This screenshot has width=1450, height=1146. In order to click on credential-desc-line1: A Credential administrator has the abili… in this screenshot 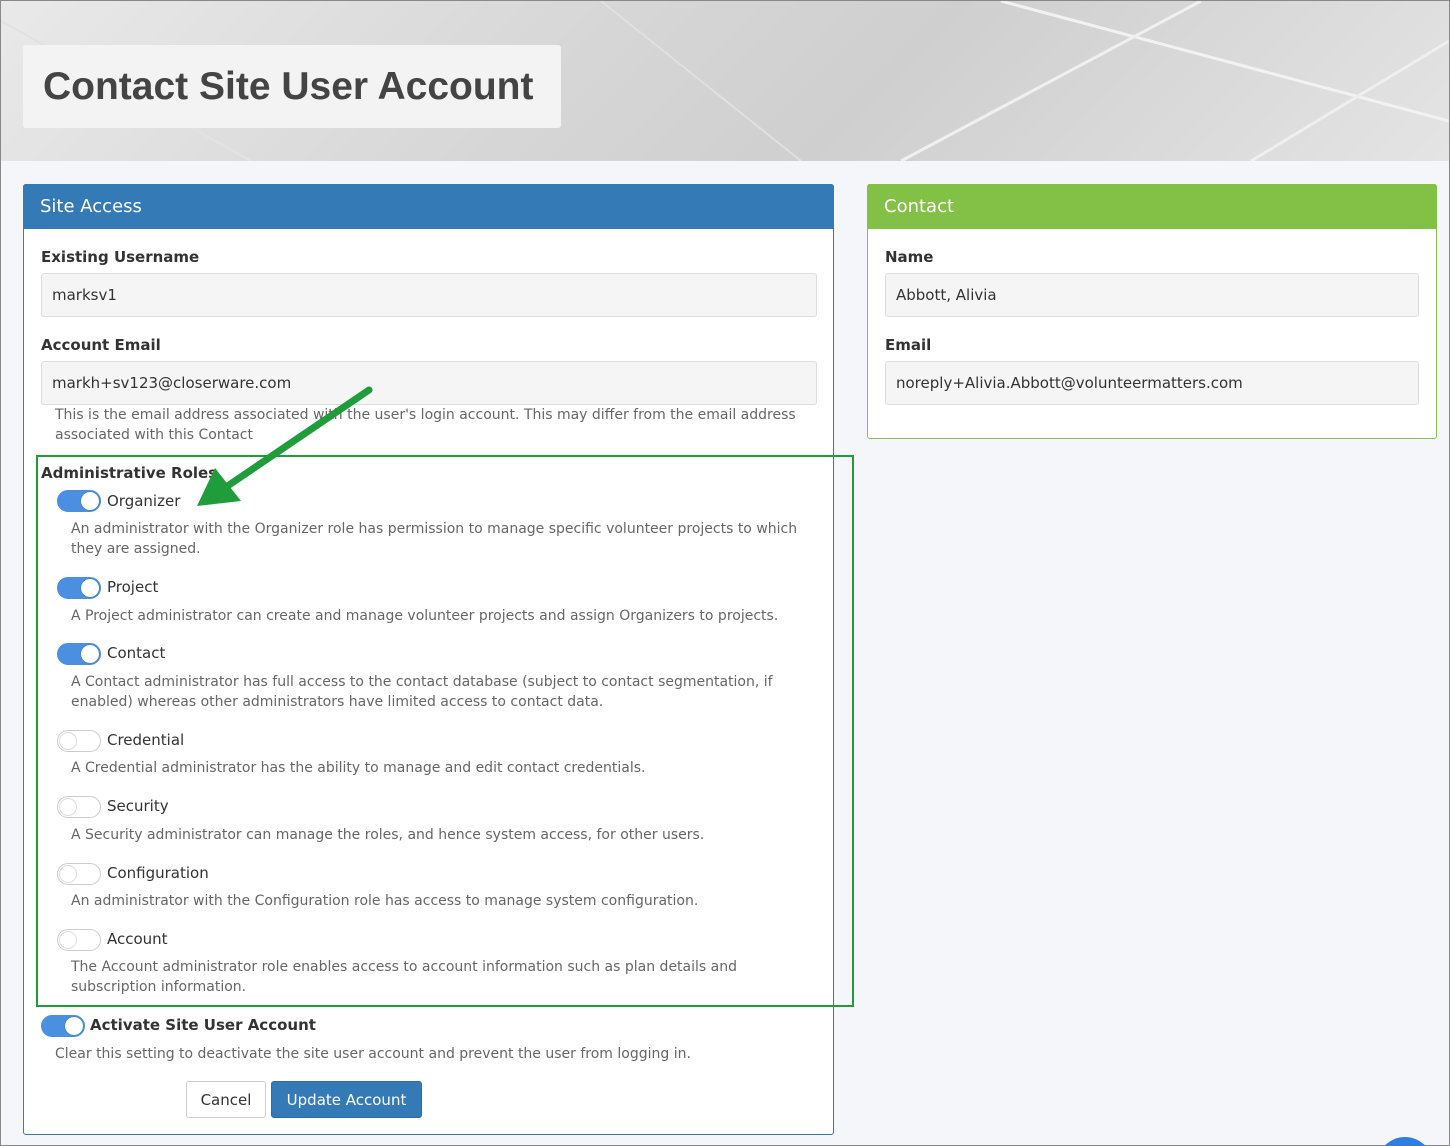, I will do `click(358, 768)`.